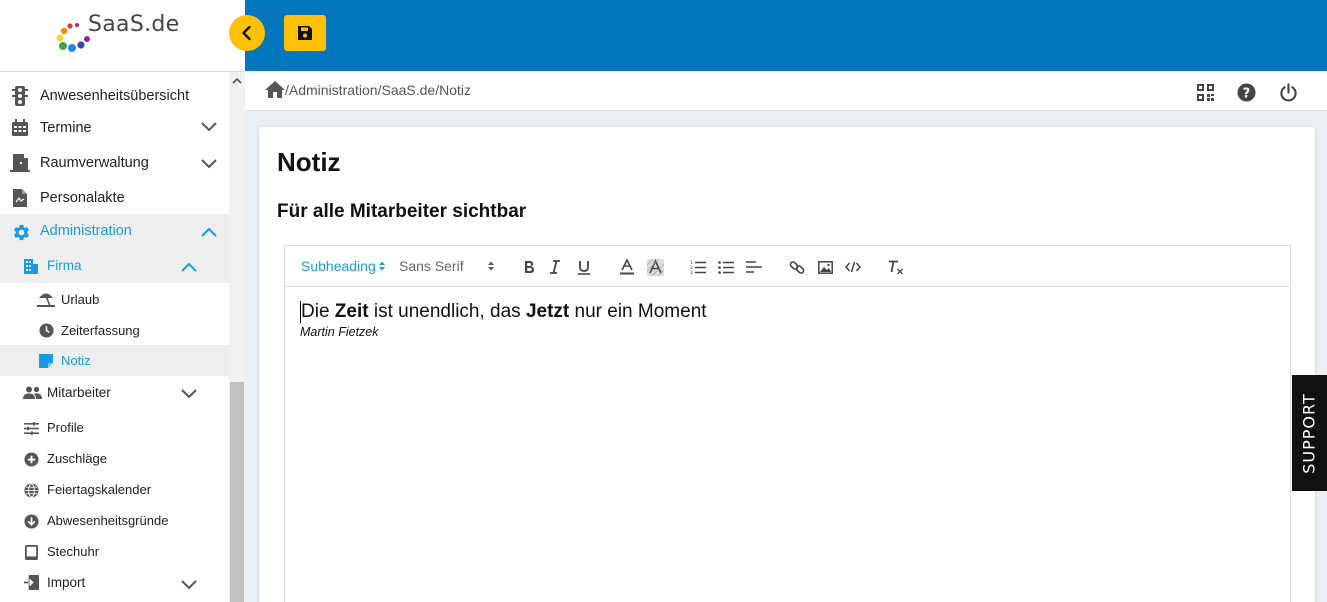 The width and height of the screenshot is (1327, 602). Describe the element at coordinates (237, 492) in the screenshot. I see `scrollbar-thumb` at that location.